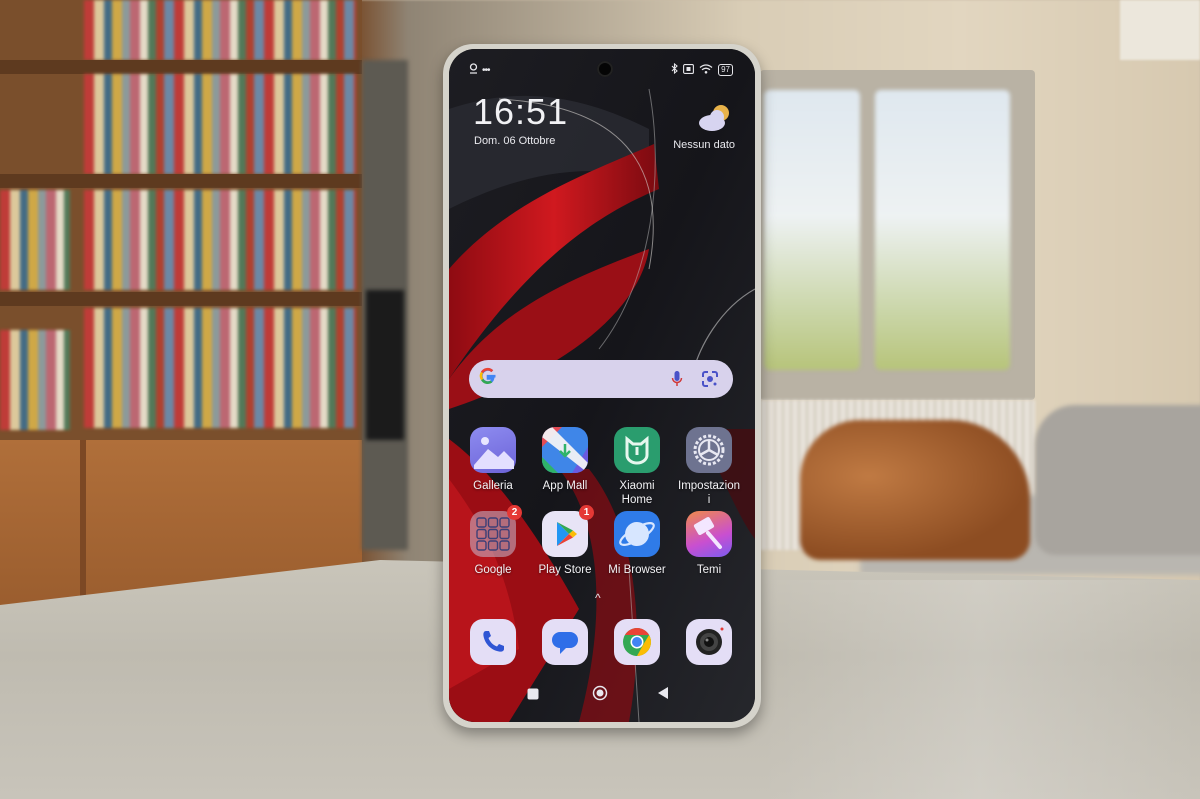 The width and height of the screenshot is (1200, 799). Describe the element at coordinates (674, 69) in the screenshot. I see `bluetooth-icon` at that location.